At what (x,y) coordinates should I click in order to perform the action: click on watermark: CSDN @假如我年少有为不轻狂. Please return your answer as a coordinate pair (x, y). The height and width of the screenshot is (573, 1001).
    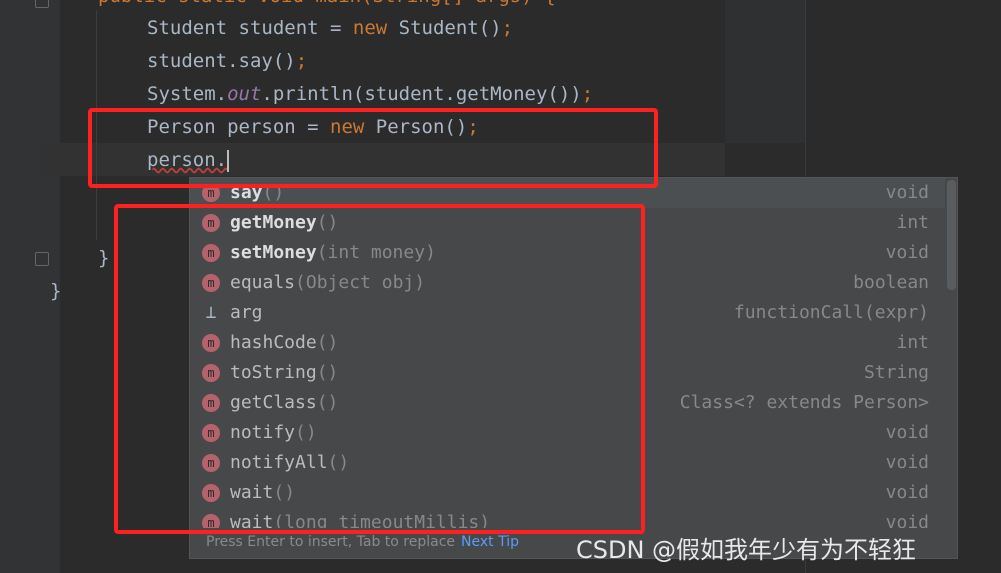
    Looking at the image, I should click on (746, 550).